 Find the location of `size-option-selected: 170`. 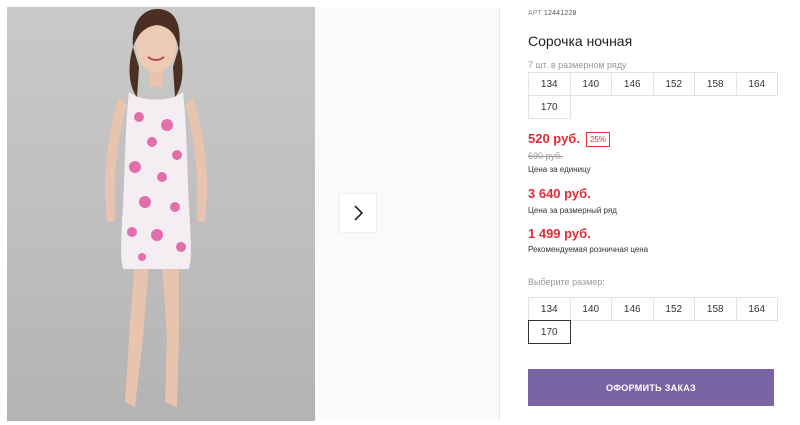

size-option-selected: 170 is located at coordinates (549, 332).